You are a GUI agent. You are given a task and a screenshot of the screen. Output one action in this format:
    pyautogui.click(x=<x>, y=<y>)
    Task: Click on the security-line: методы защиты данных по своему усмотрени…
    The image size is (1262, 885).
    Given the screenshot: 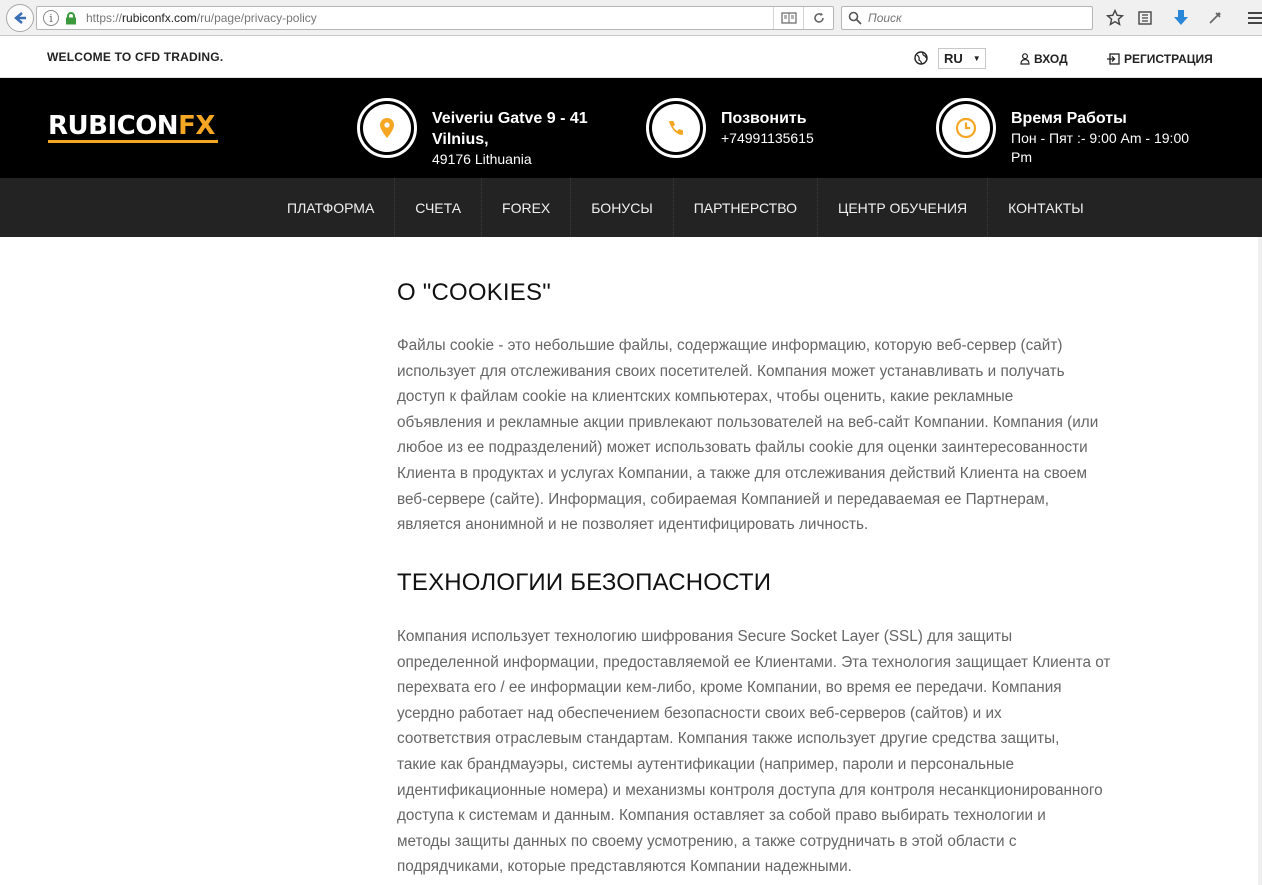 What is the action you would take?
    pyautogui.click(x=707, y=841)
    